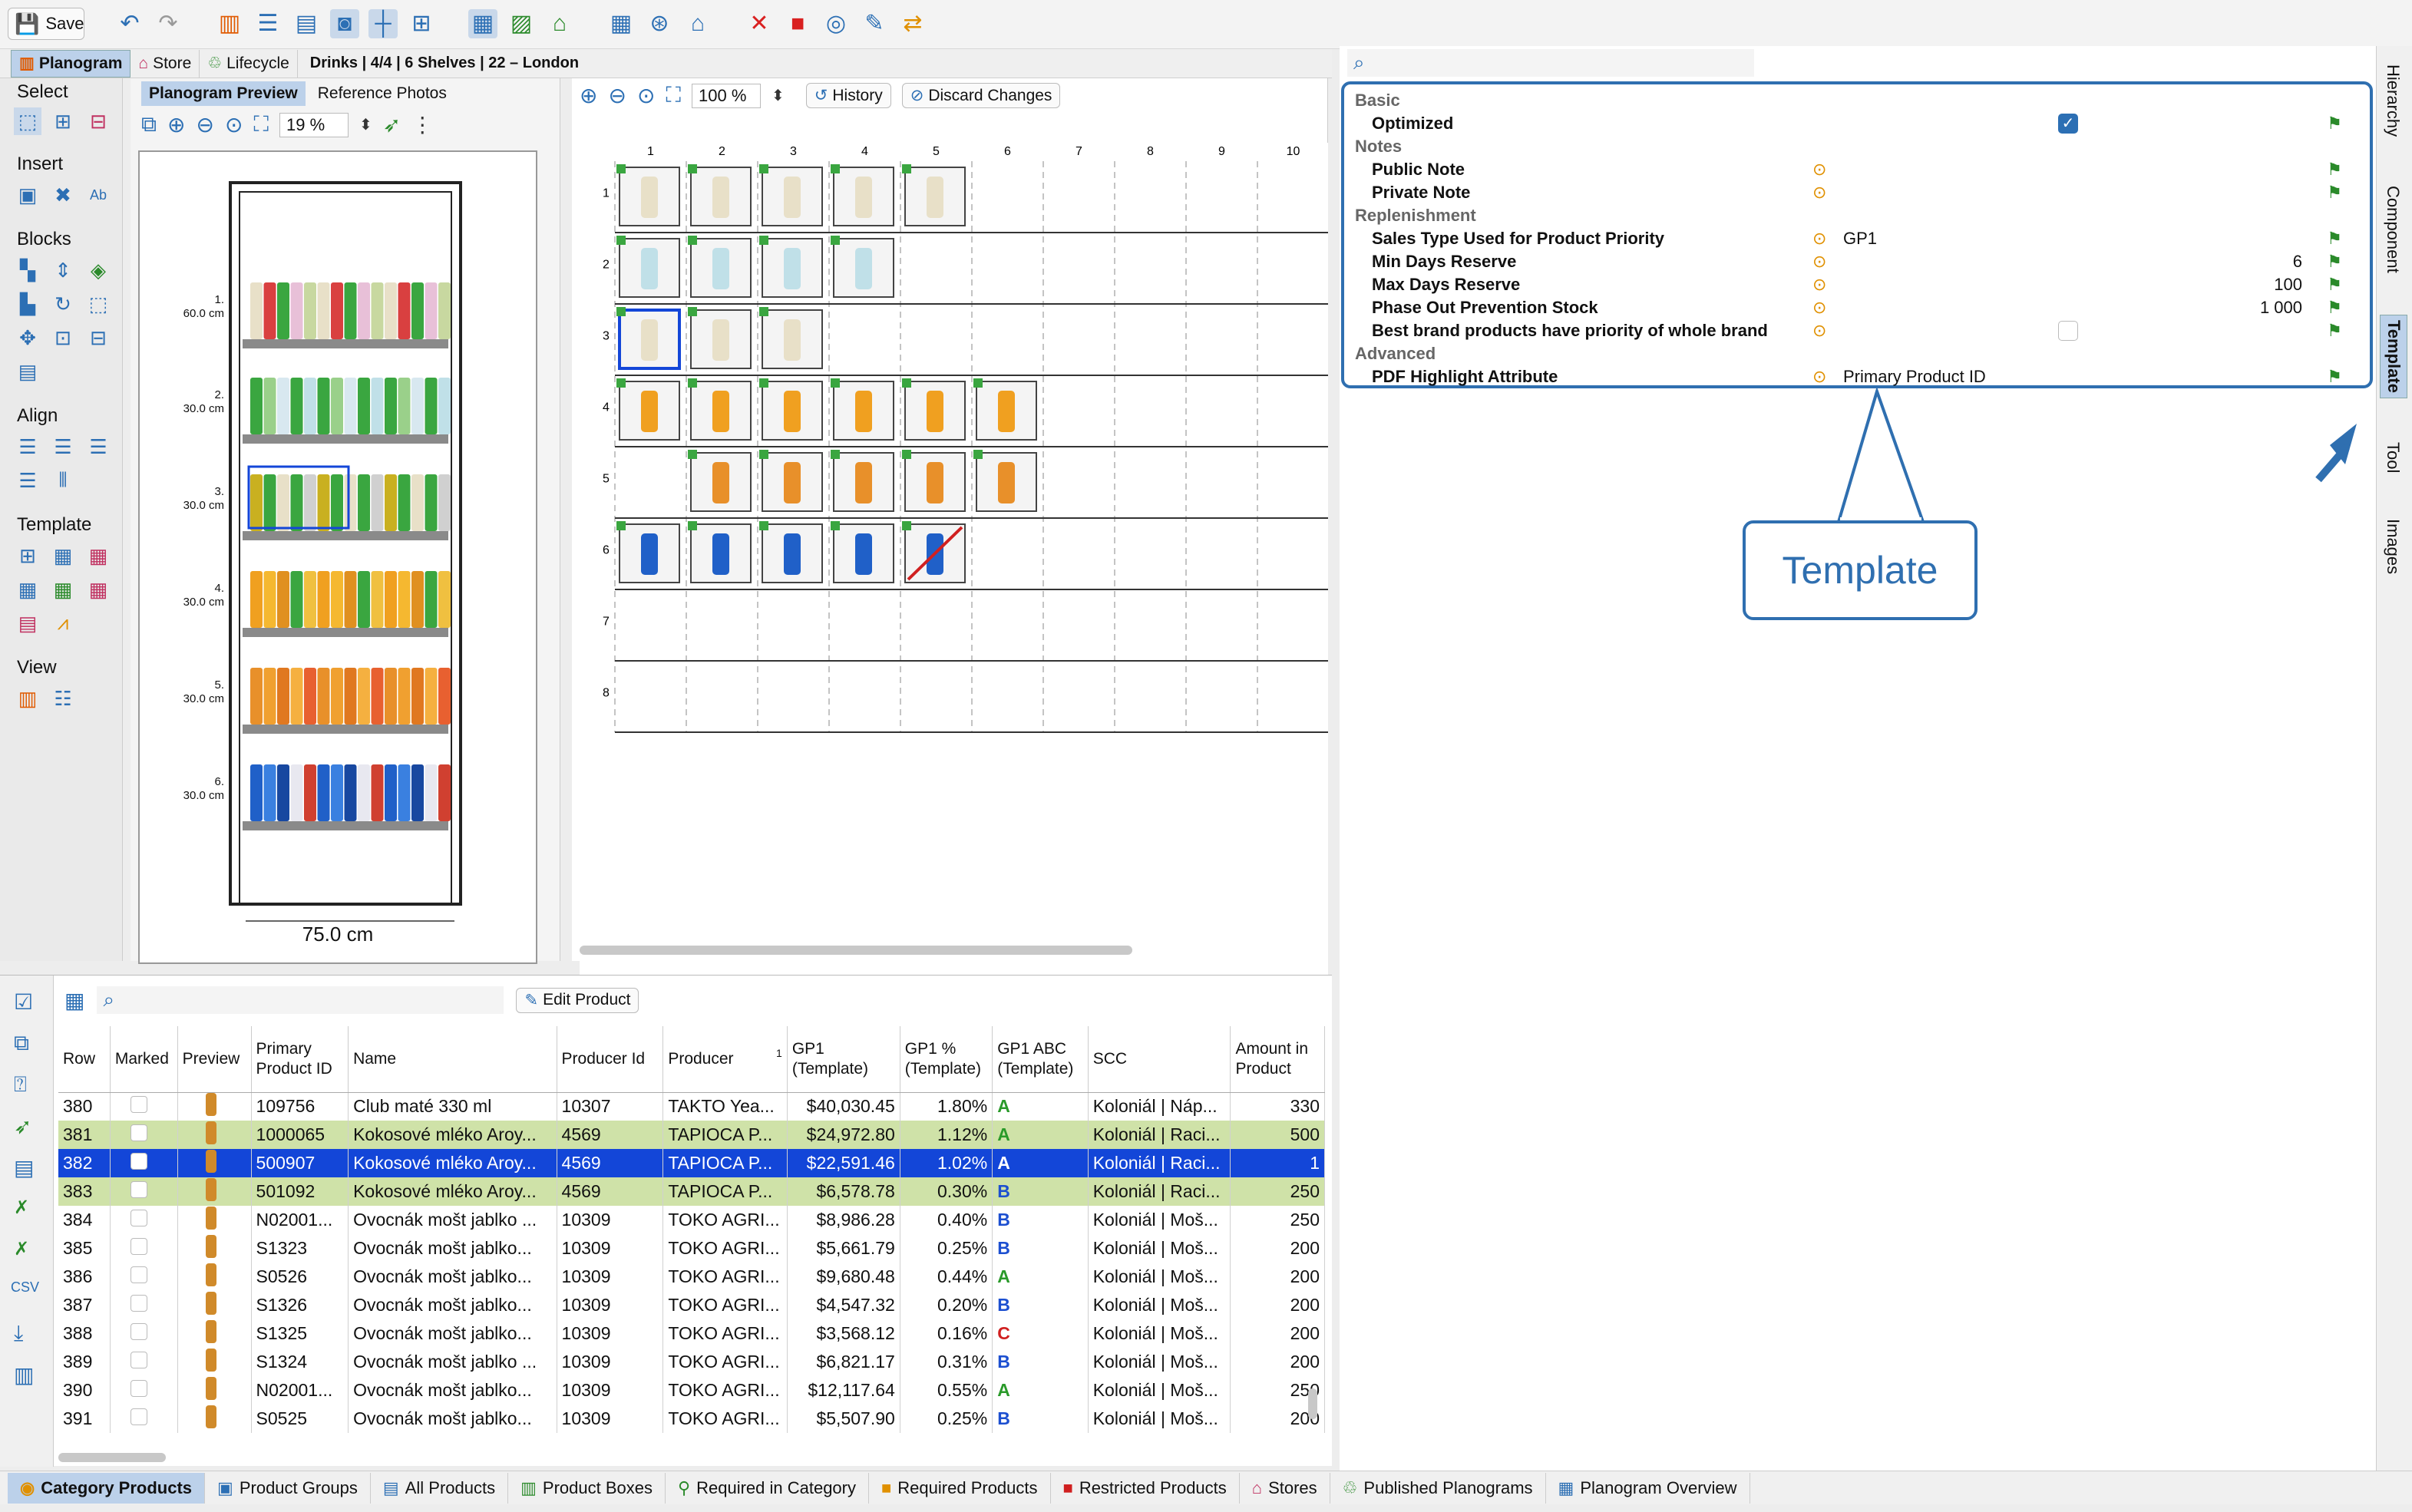 The image size is (2412, 1512). What do you see at coordinates (27, 447) in the screenshot?
I see `align-left-icon: ☰` at bounding box center [27, 447].